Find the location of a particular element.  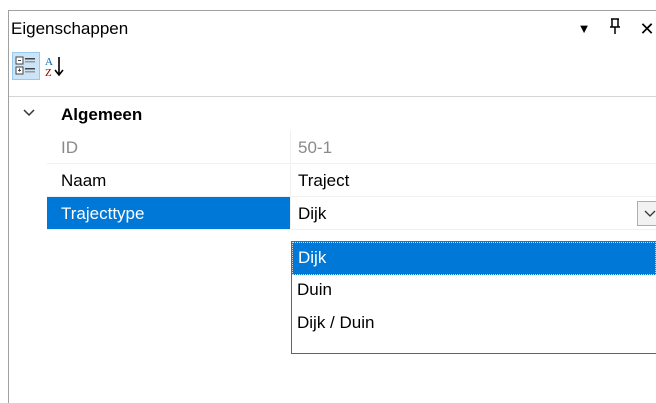

property-value: 50-1 is located at coordinates (315, 147).